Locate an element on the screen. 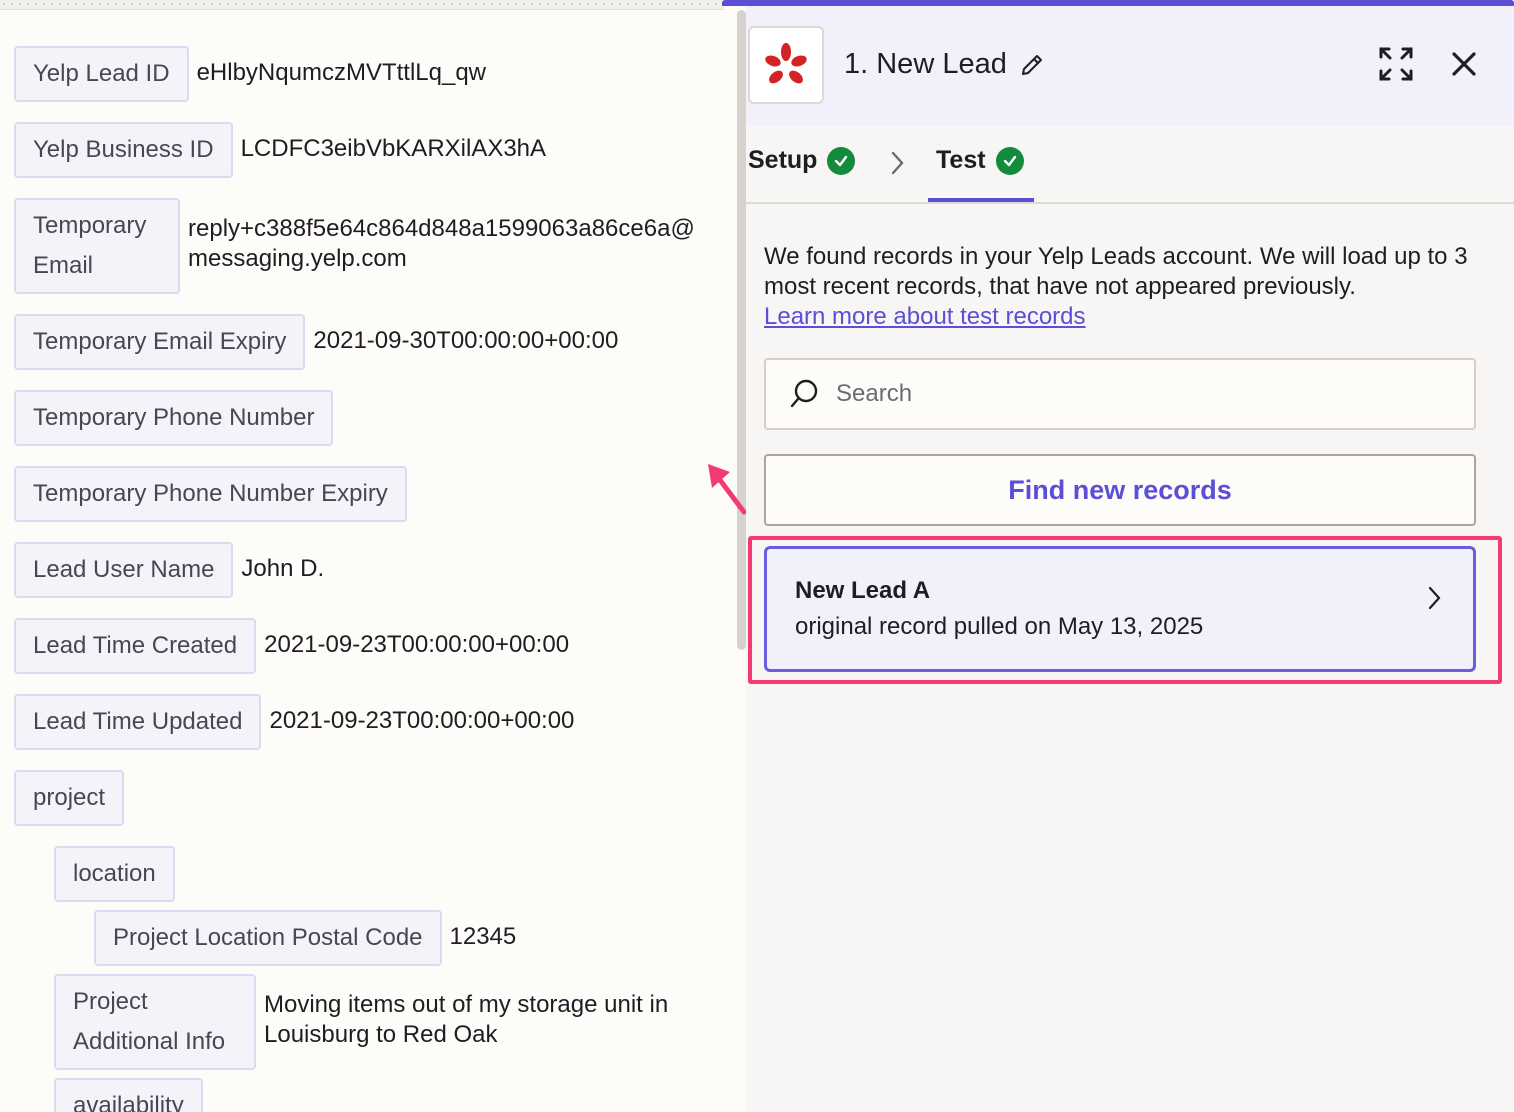  step-title: 1. New Lead is located at coordinates (944, 64).